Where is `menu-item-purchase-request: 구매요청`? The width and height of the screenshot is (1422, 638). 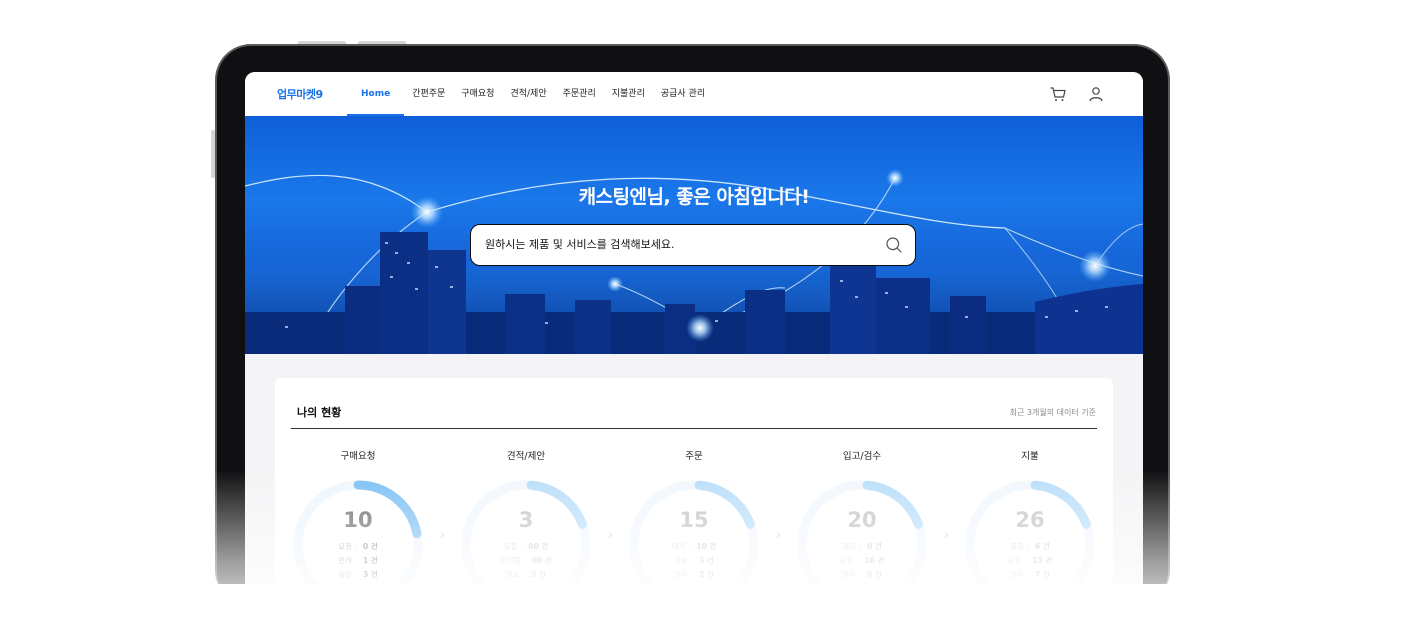 menu-item-purchase-request: 구매요청 is located at coordinates (477, 94).